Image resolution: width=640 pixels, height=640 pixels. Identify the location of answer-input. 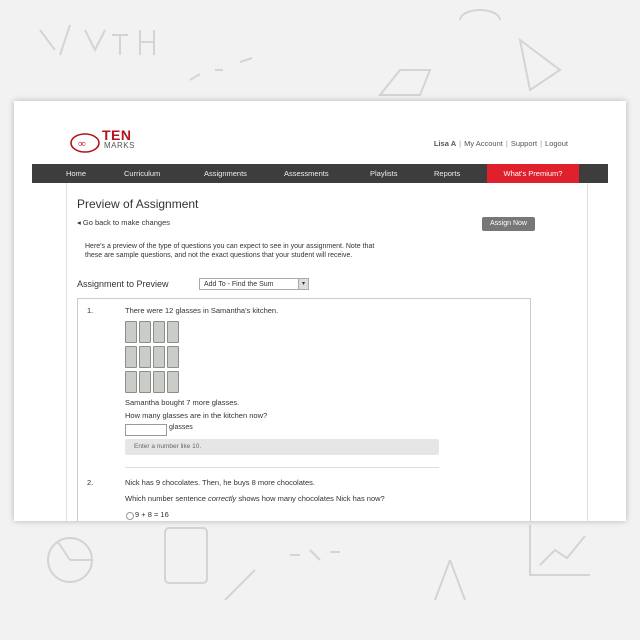
(146, 430).